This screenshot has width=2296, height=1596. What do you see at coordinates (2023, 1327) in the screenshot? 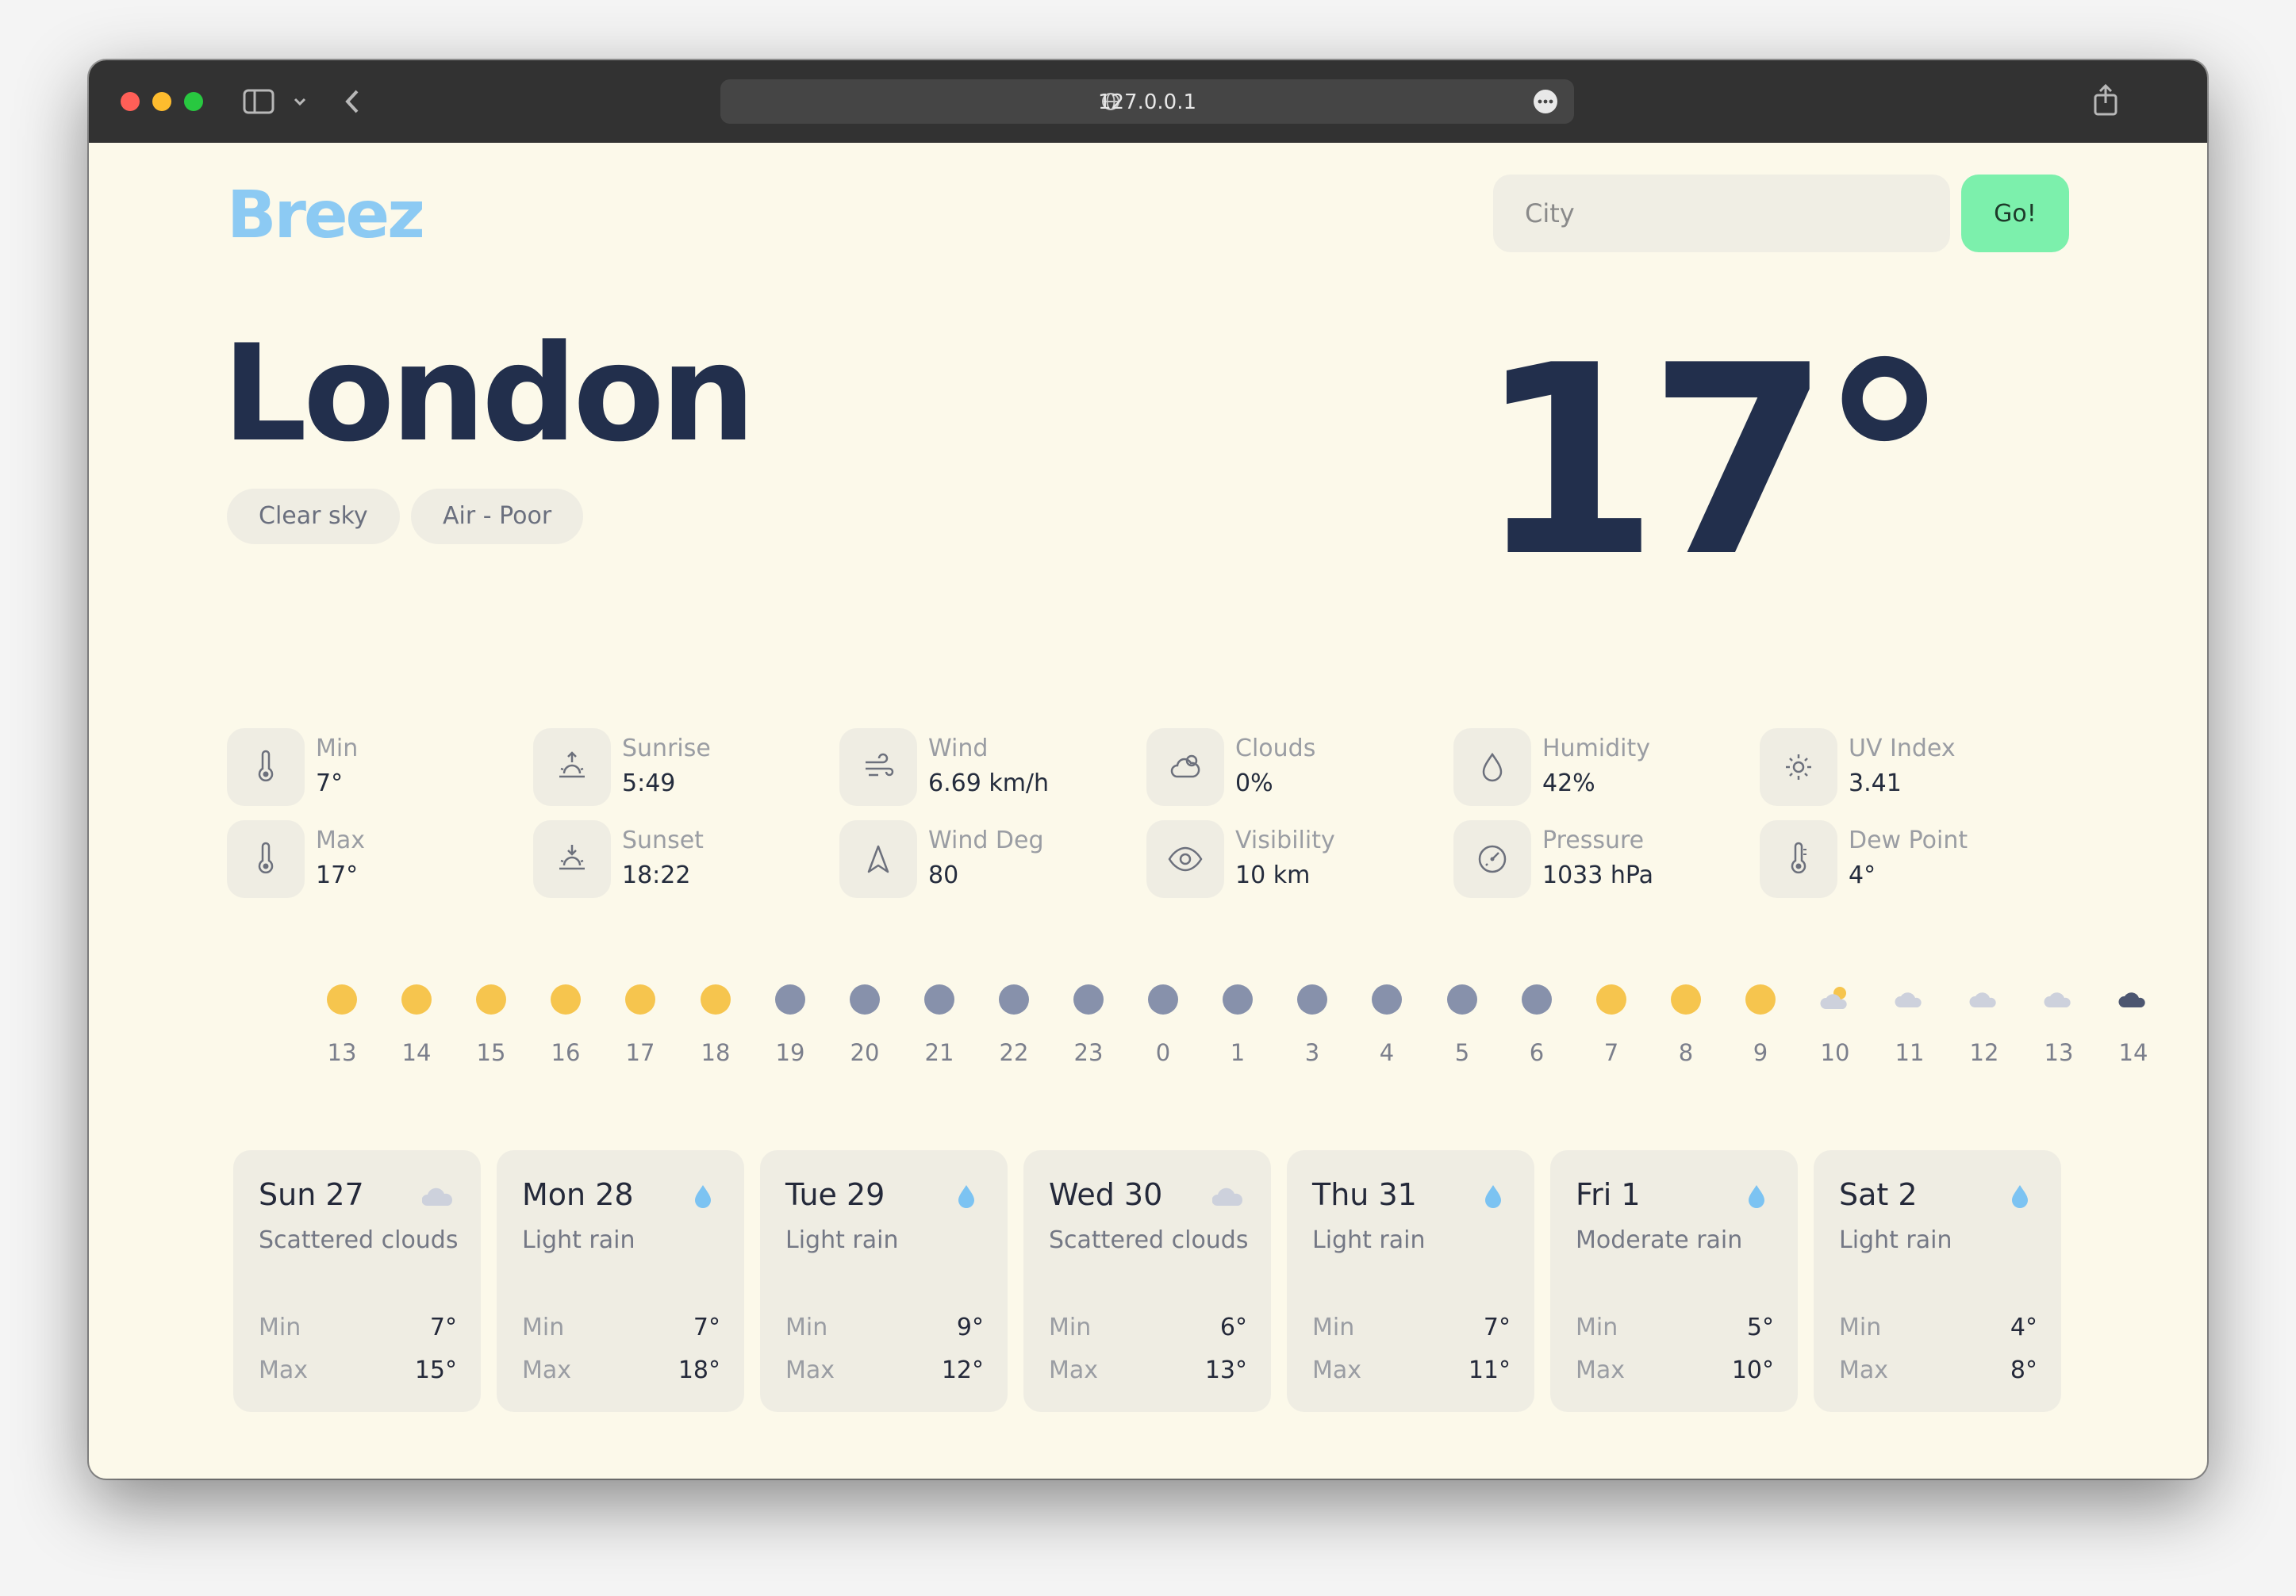
I see `min-temp: 4°` at bounding box center [2023, 1327].